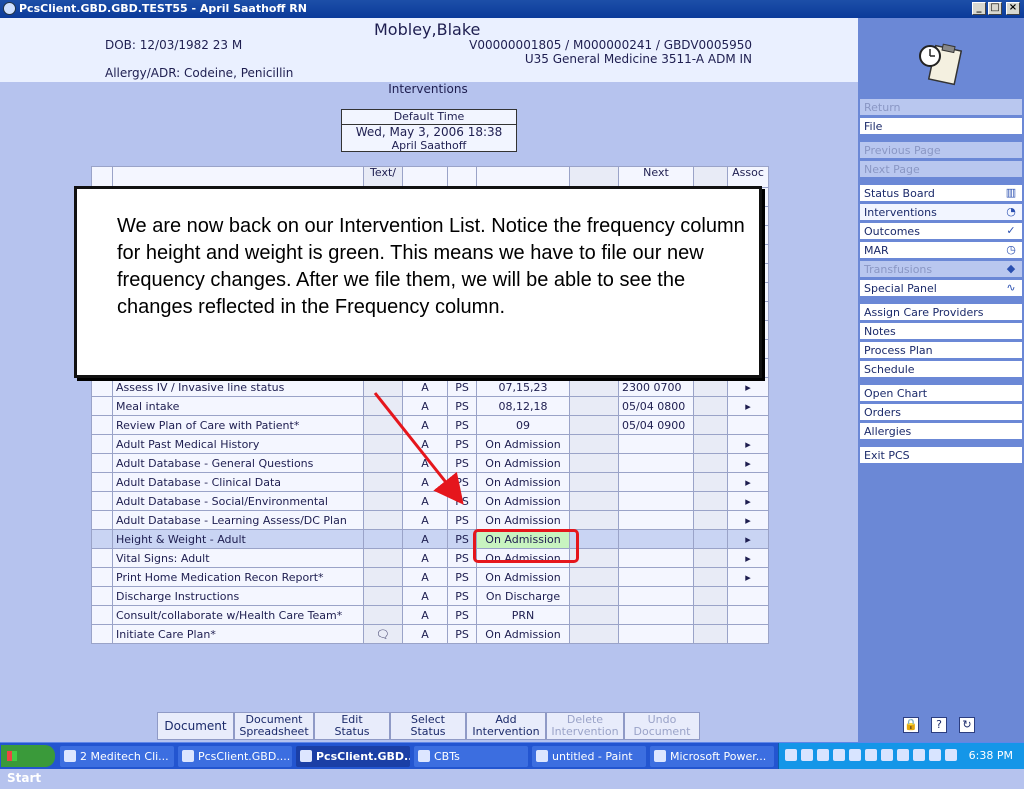  I want to click on sidebar-item-outcomes: Outcomes ✓, so click(941, 231).